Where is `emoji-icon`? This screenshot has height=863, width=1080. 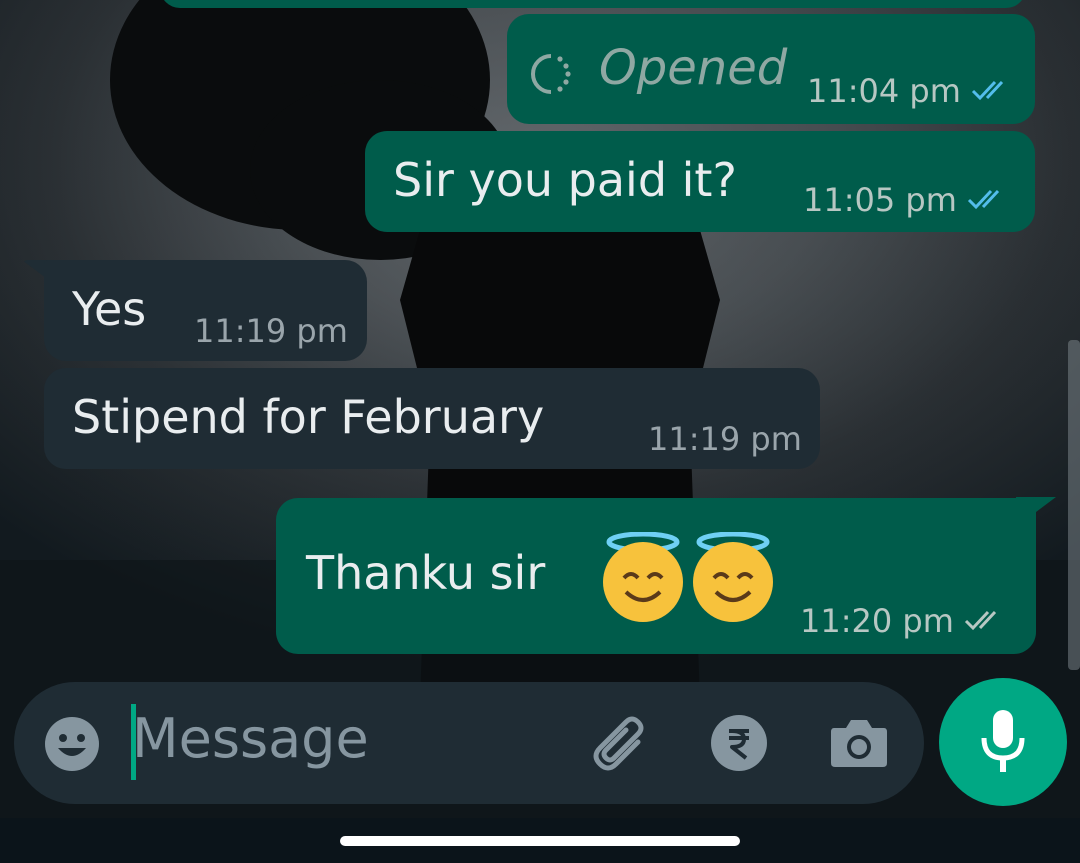
emoji-icon is located at coordinates (72, 744).